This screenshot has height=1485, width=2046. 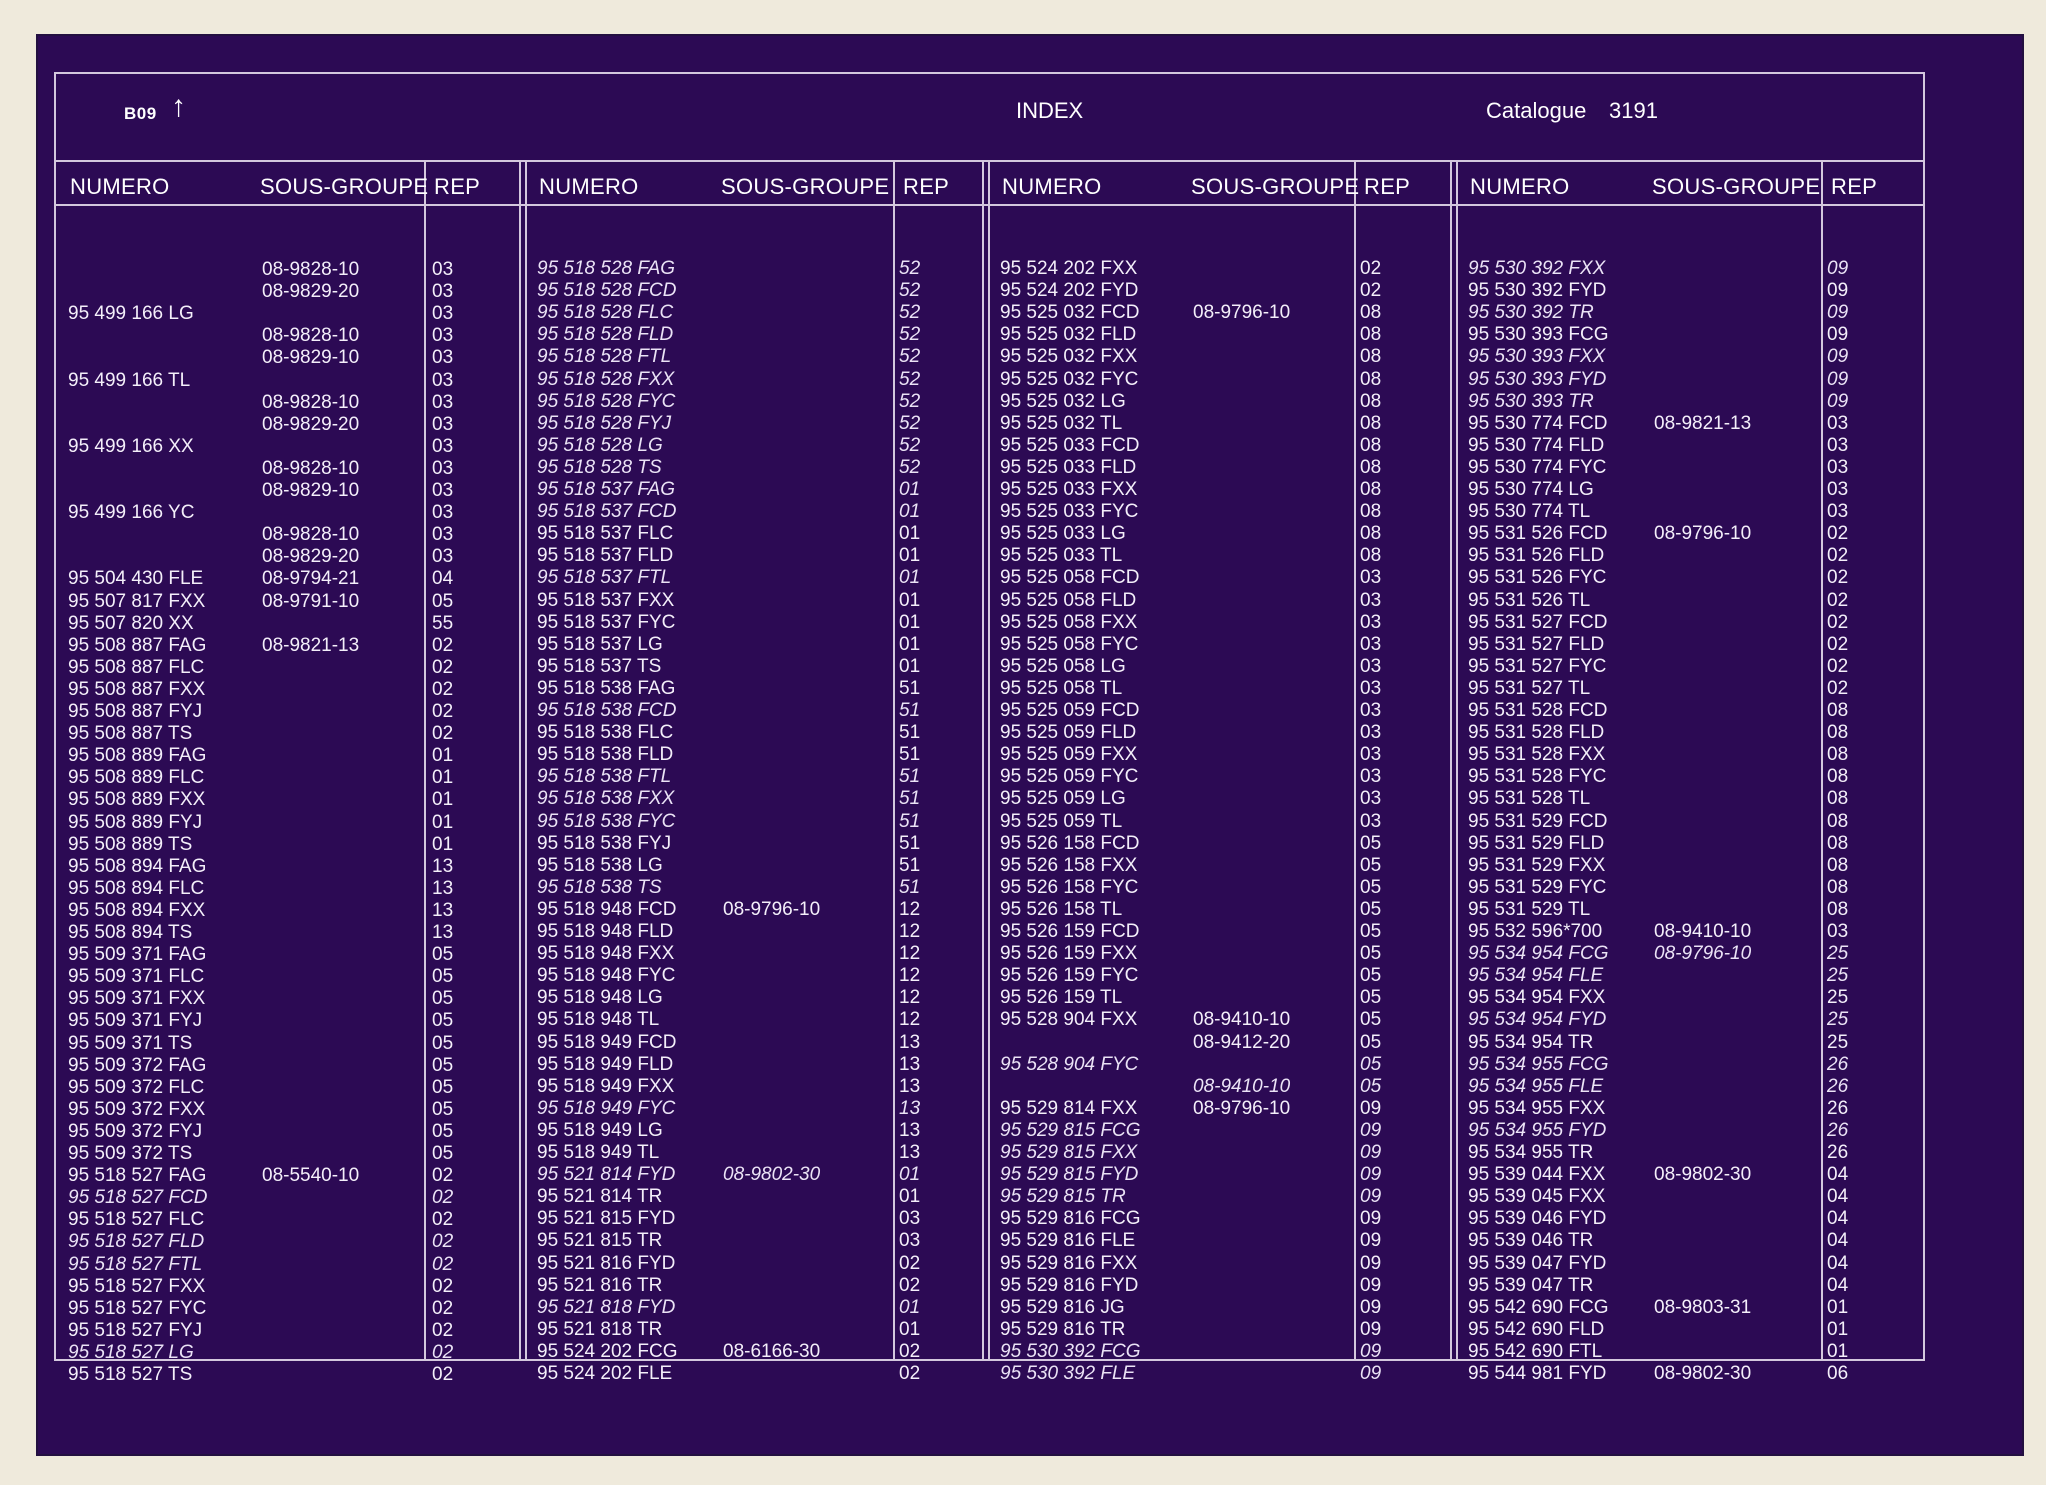 What do you see at coordinates (292, 999) in the screenshot?
I see `table-row: 95 509 371 FXX 05` at bounding box center [292, 999].